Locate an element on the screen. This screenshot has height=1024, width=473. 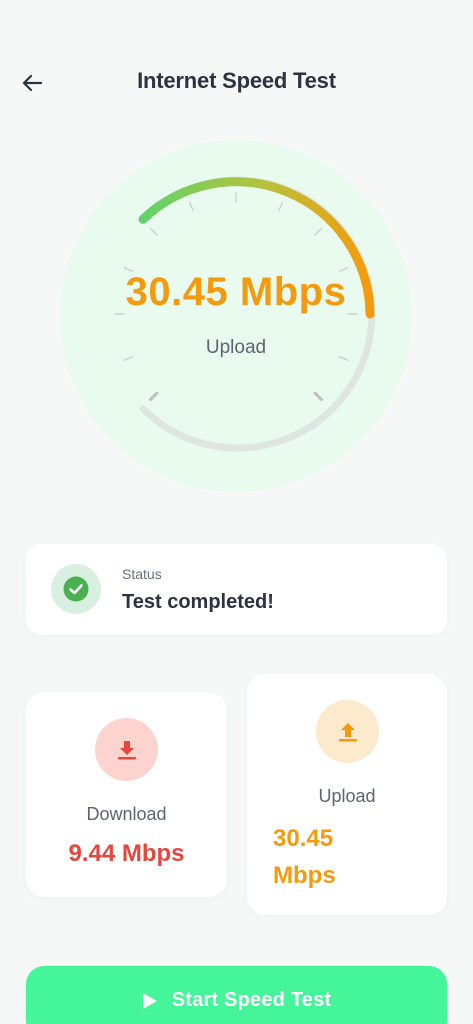
header: Internet Speed Test is located at coordinates (236, 83).